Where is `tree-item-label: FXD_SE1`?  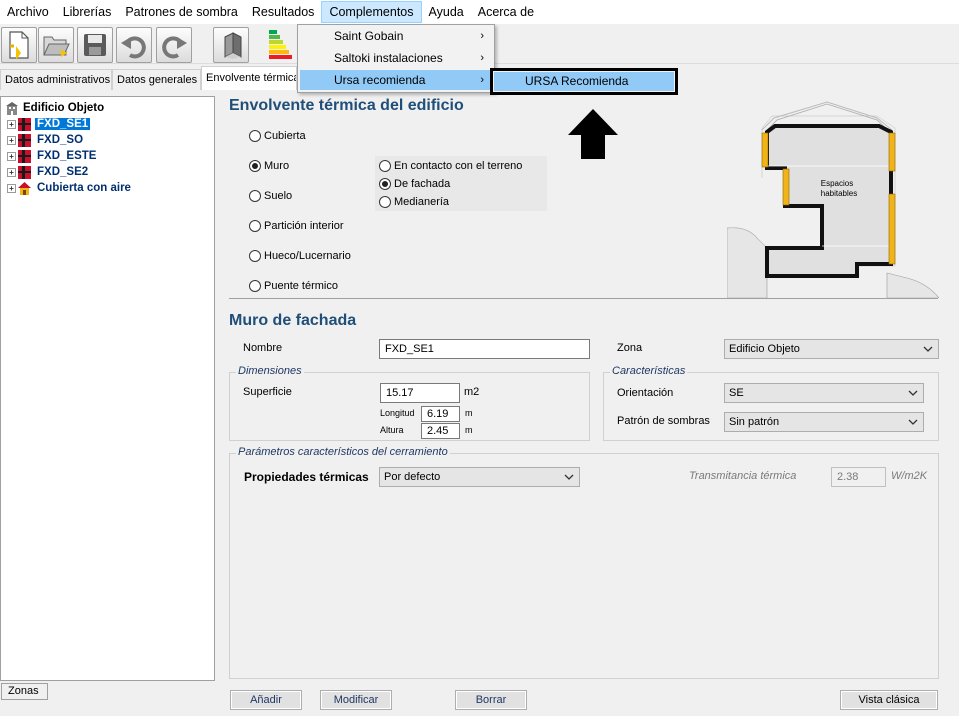
tree-item-label: FXD_SE1 is located at coordinates (63, 124).